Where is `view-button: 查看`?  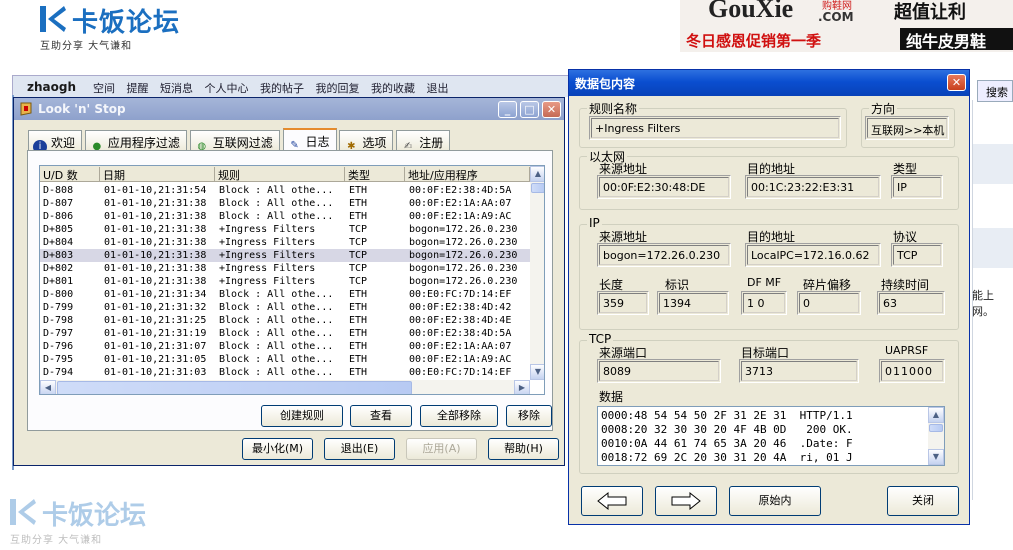
view-button: 查看 is located at coordinates (381, 416).